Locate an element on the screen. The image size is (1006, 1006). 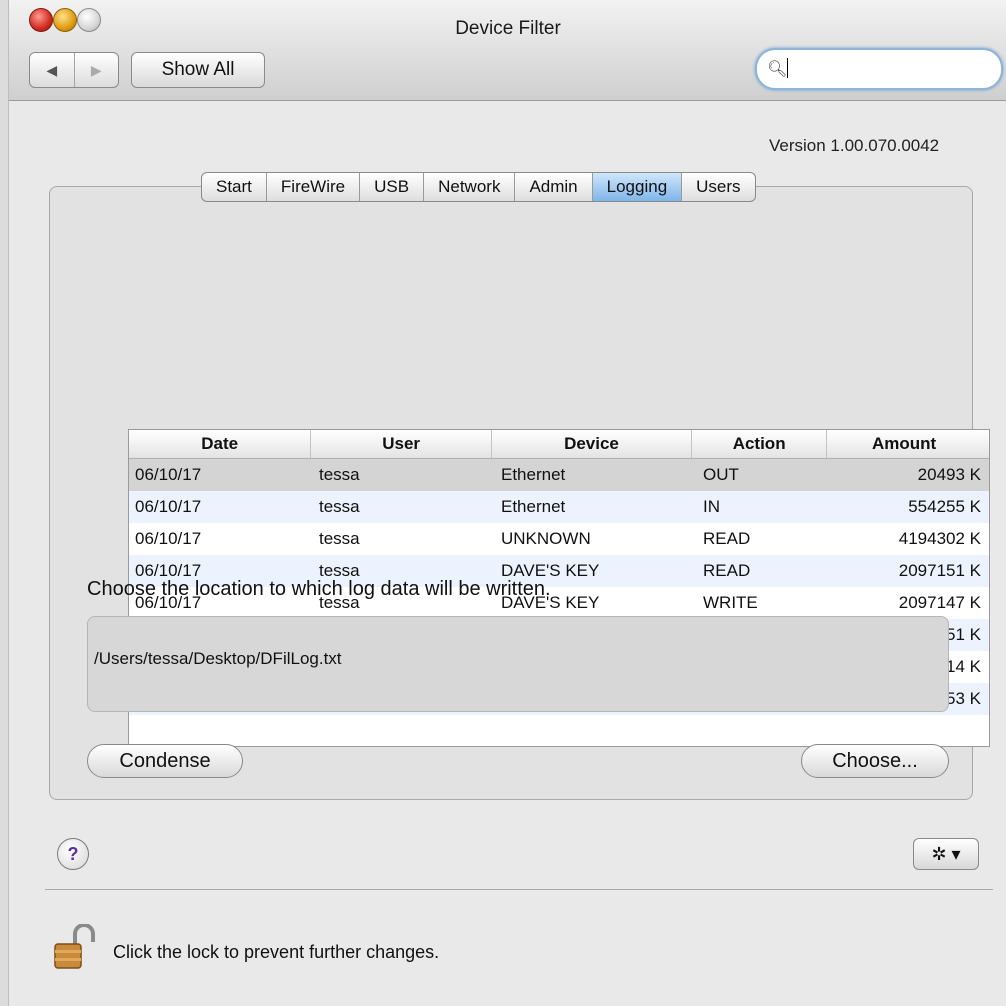
column-header-date: Date is located at coordinates (220, 444).